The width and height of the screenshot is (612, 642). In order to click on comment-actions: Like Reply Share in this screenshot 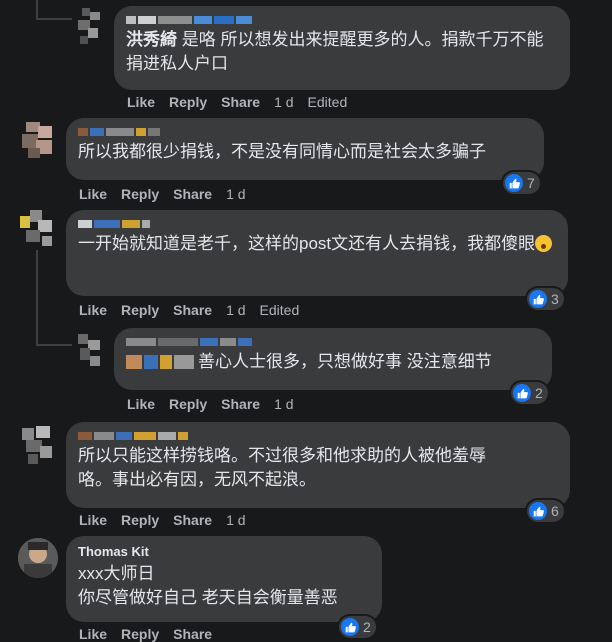, I will do `click(145, 634)`.